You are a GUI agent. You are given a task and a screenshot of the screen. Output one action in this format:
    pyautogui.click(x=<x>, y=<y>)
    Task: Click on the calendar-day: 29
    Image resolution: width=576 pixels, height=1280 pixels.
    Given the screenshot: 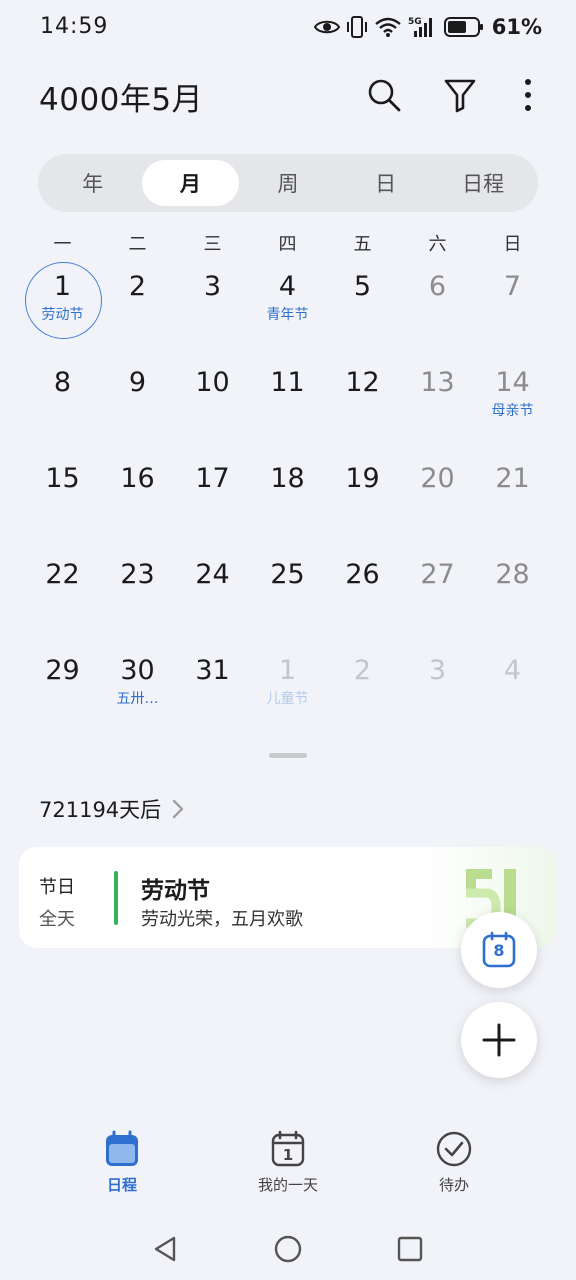 What is the action you would take?
    pyautogui.click(x=62, y=690)
    